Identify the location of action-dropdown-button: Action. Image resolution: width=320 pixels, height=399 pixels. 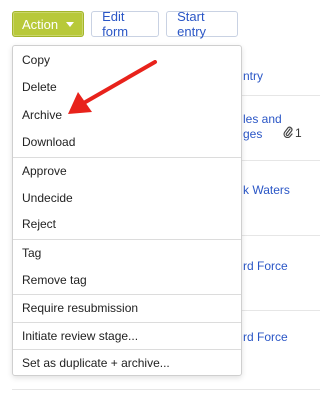
(48, 24).